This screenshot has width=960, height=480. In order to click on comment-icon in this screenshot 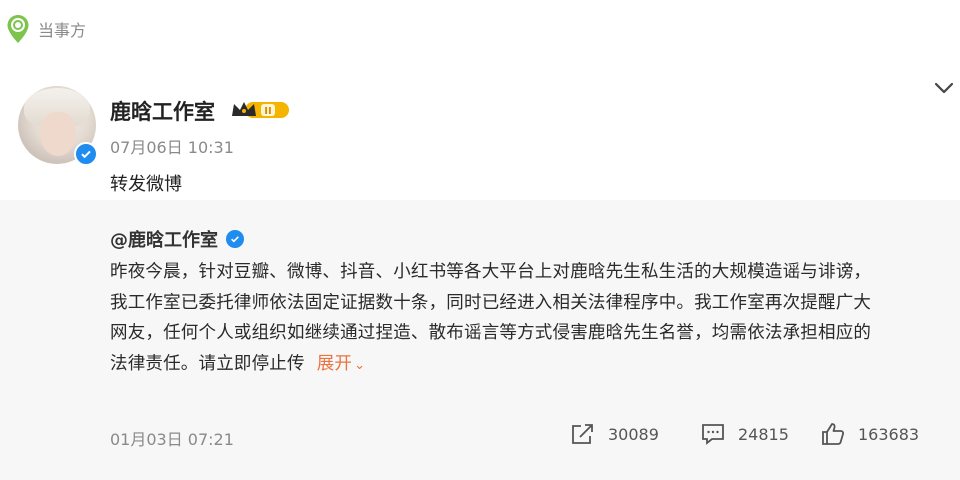, I will do `click(713, 434)`.